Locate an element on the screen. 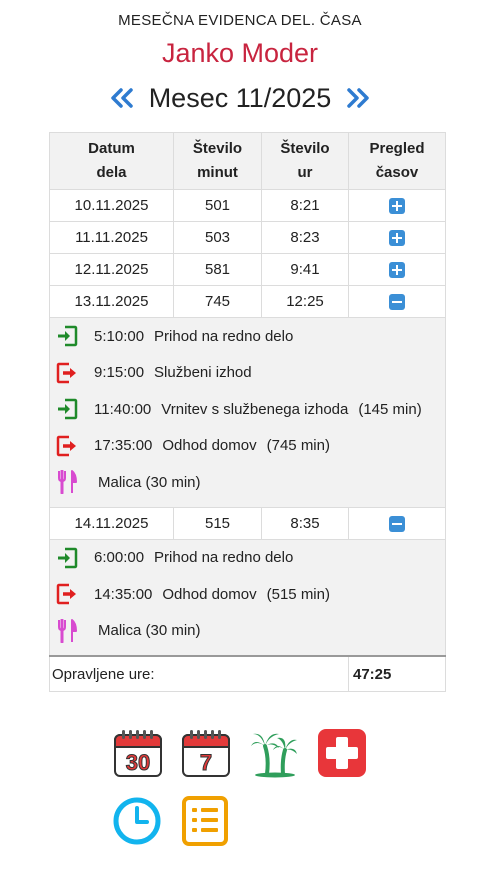  vacation-palm-icon is located at coordinates (274, 753).